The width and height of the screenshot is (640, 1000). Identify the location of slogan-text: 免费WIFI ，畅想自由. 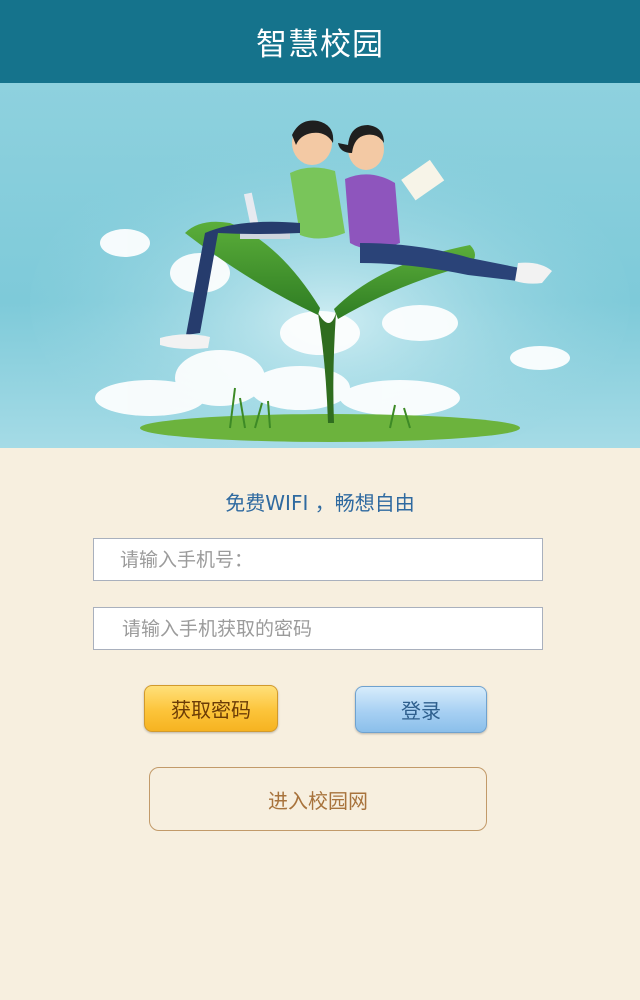
(320, 503).